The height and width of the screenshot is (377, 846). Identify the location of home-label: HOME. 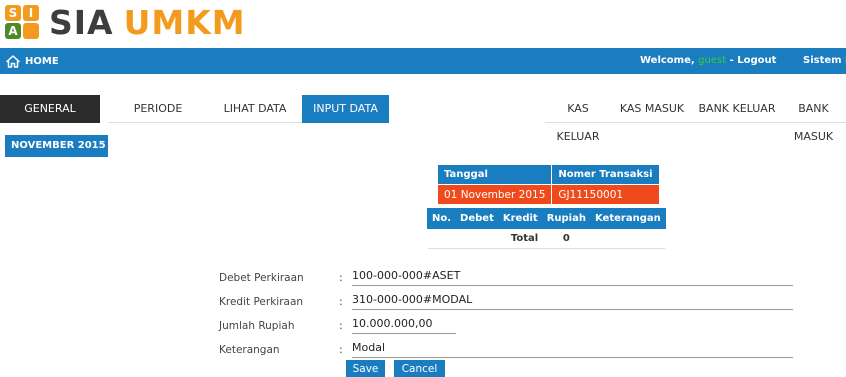
(42, 61).